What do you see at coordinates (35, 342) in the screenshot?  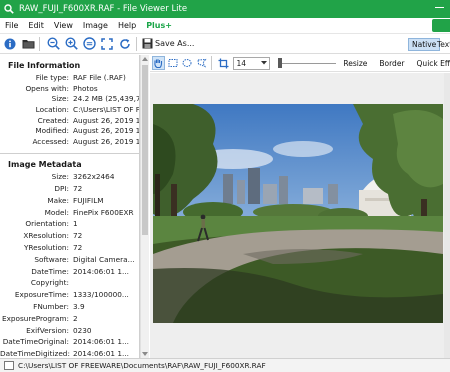 I see `info-row-label: DateTimeOriginal:` at bounding box center [35, 342].